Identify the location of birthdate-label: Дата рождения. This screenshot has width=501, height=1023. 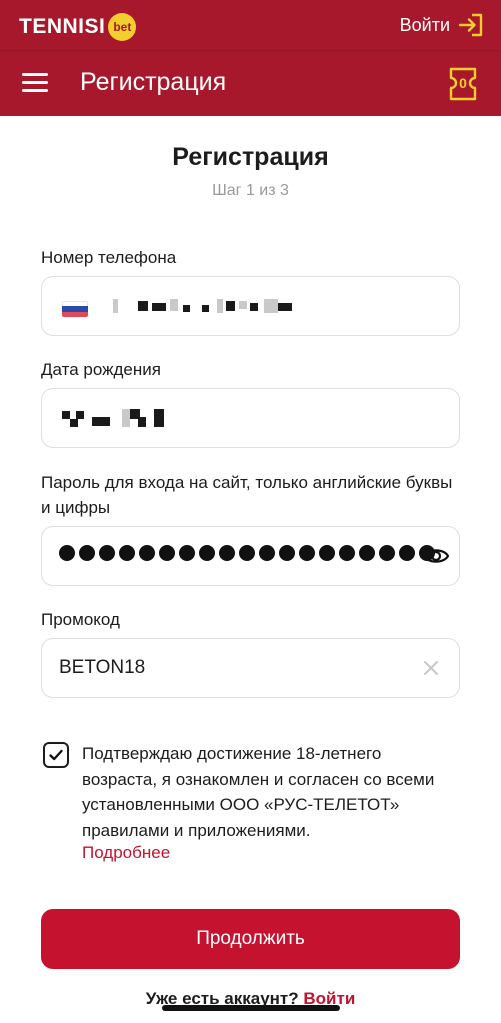
(101, 369).